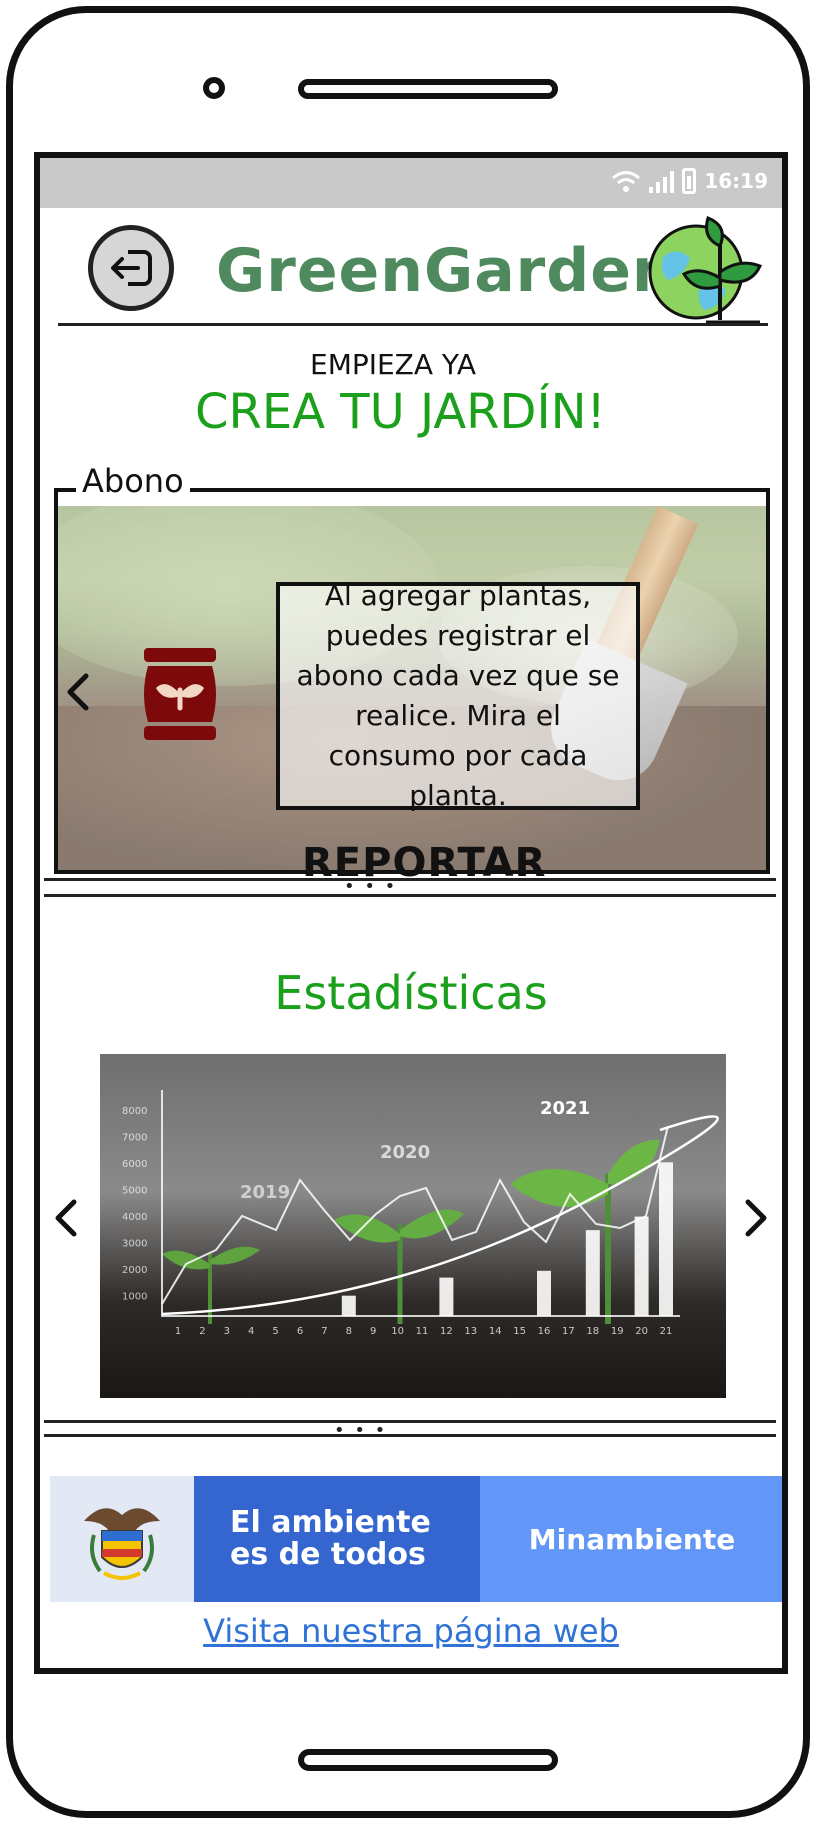  What do you see at coordinates (251, 1331) in the screenshot?
I see `chart-x-tick-label: 4` at bounding box center [251, 1331].